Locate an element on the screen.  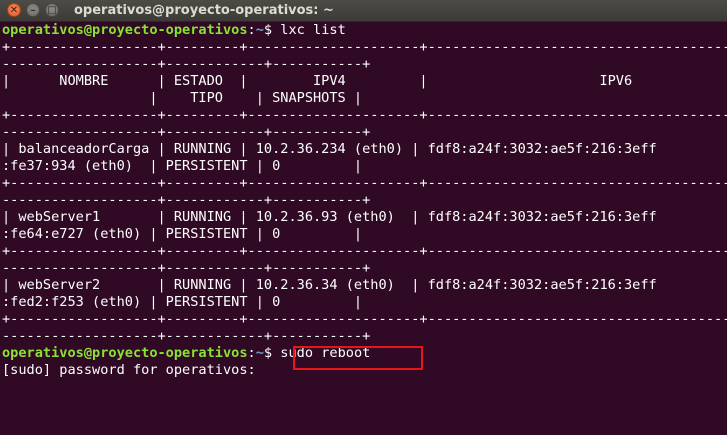
command-text: lxc list is located at coordinates (313, 30).